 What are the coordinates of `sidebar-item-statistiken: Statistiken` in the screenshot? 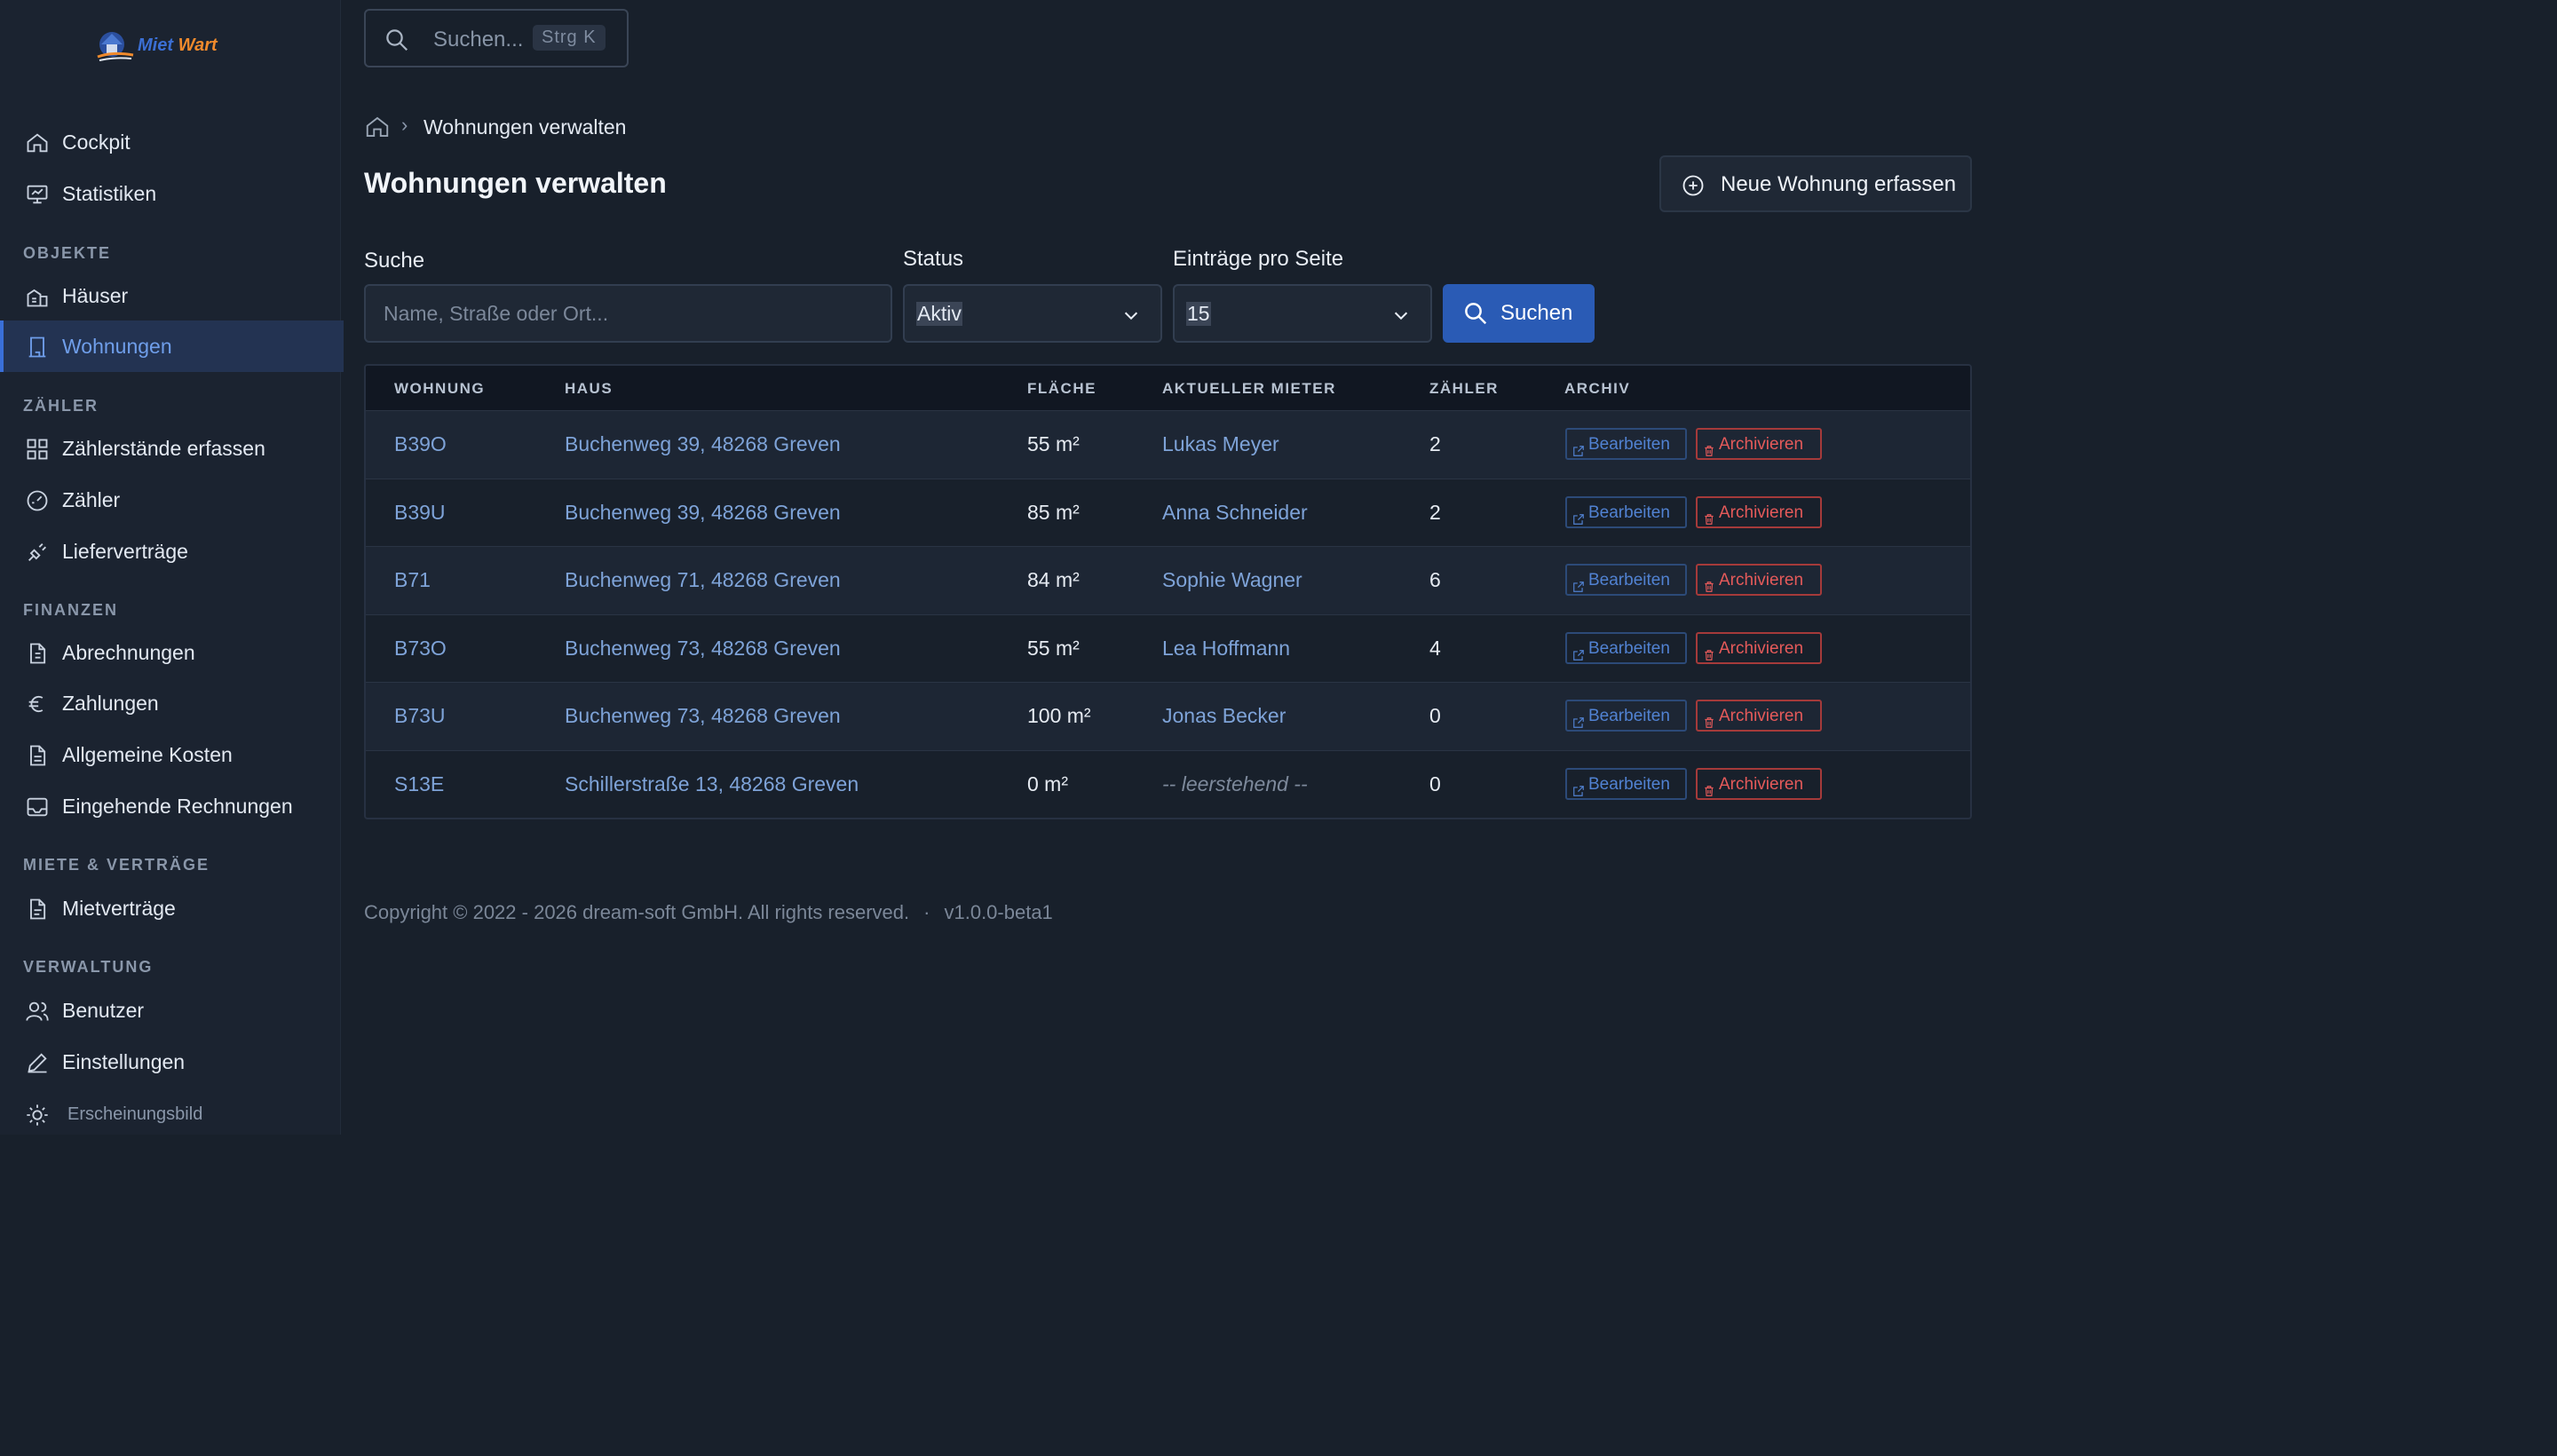 It's located at (170, 193).